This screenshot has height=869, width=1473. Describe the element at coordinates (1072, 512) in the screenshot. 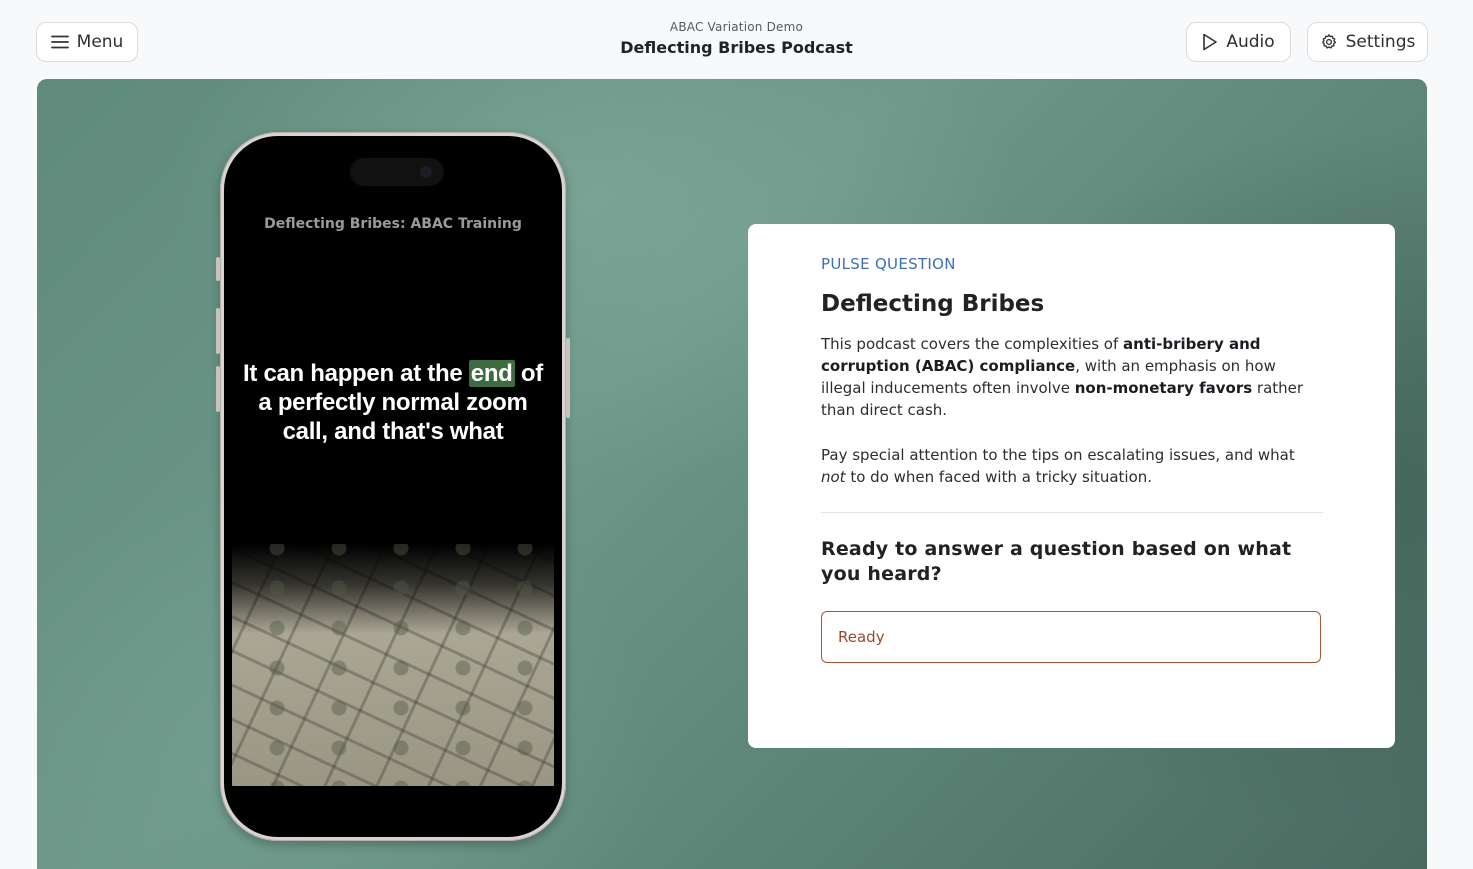

I see `divider` at that location.